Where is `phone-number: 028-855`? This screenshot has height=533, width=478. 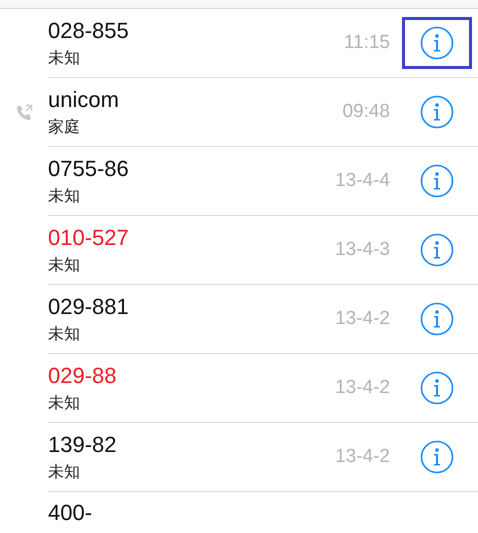
phone-number: 028-855 is located at coordinates (88, 31).